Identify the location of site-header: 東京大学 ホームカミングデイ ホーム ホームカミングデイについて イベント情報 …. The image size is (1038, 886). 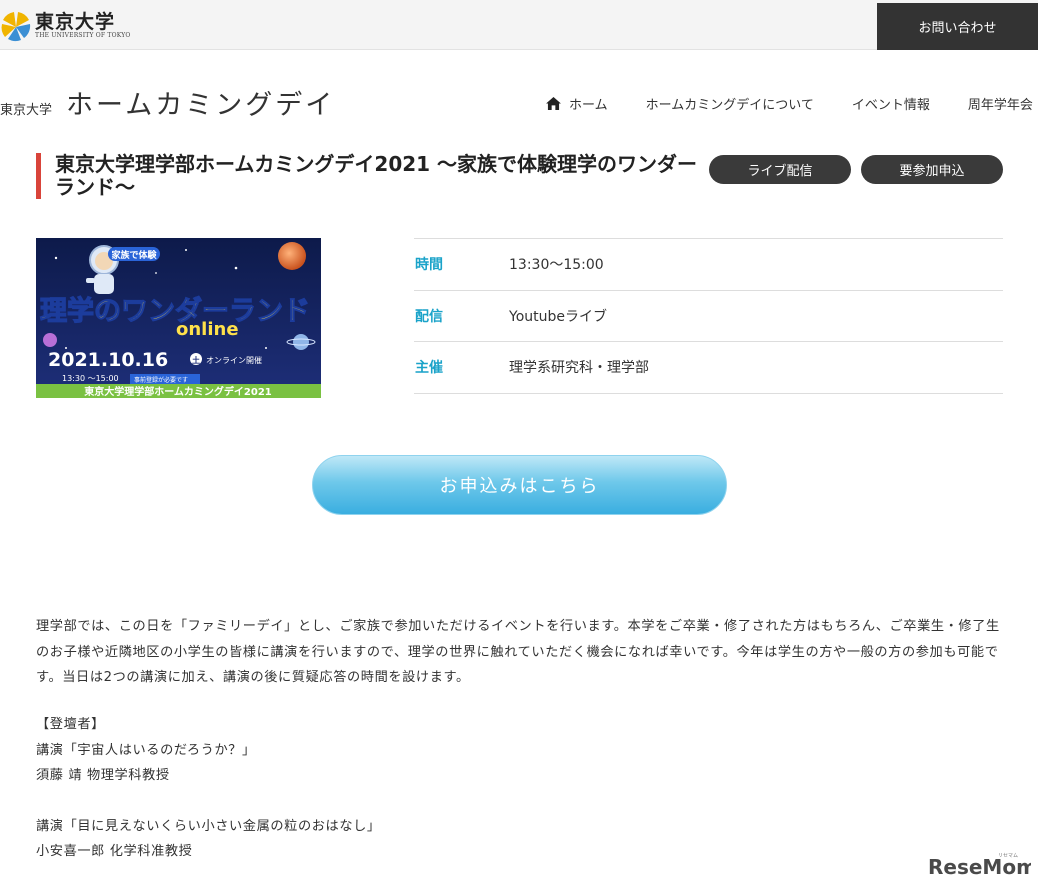
(519, 97).